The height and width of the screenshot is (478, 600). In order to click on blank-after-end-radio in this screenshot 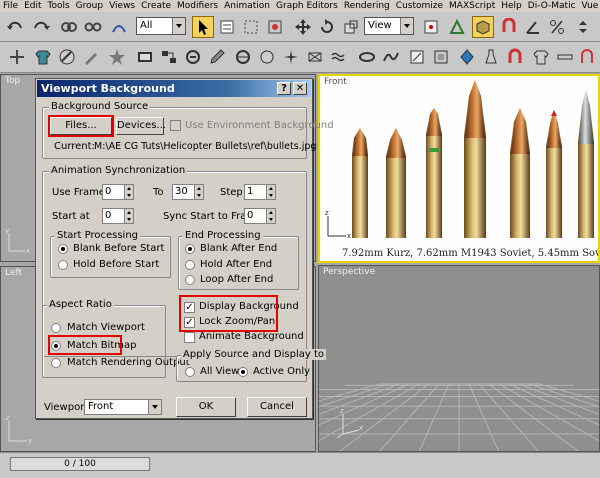, I will do `click(190, 249)`.